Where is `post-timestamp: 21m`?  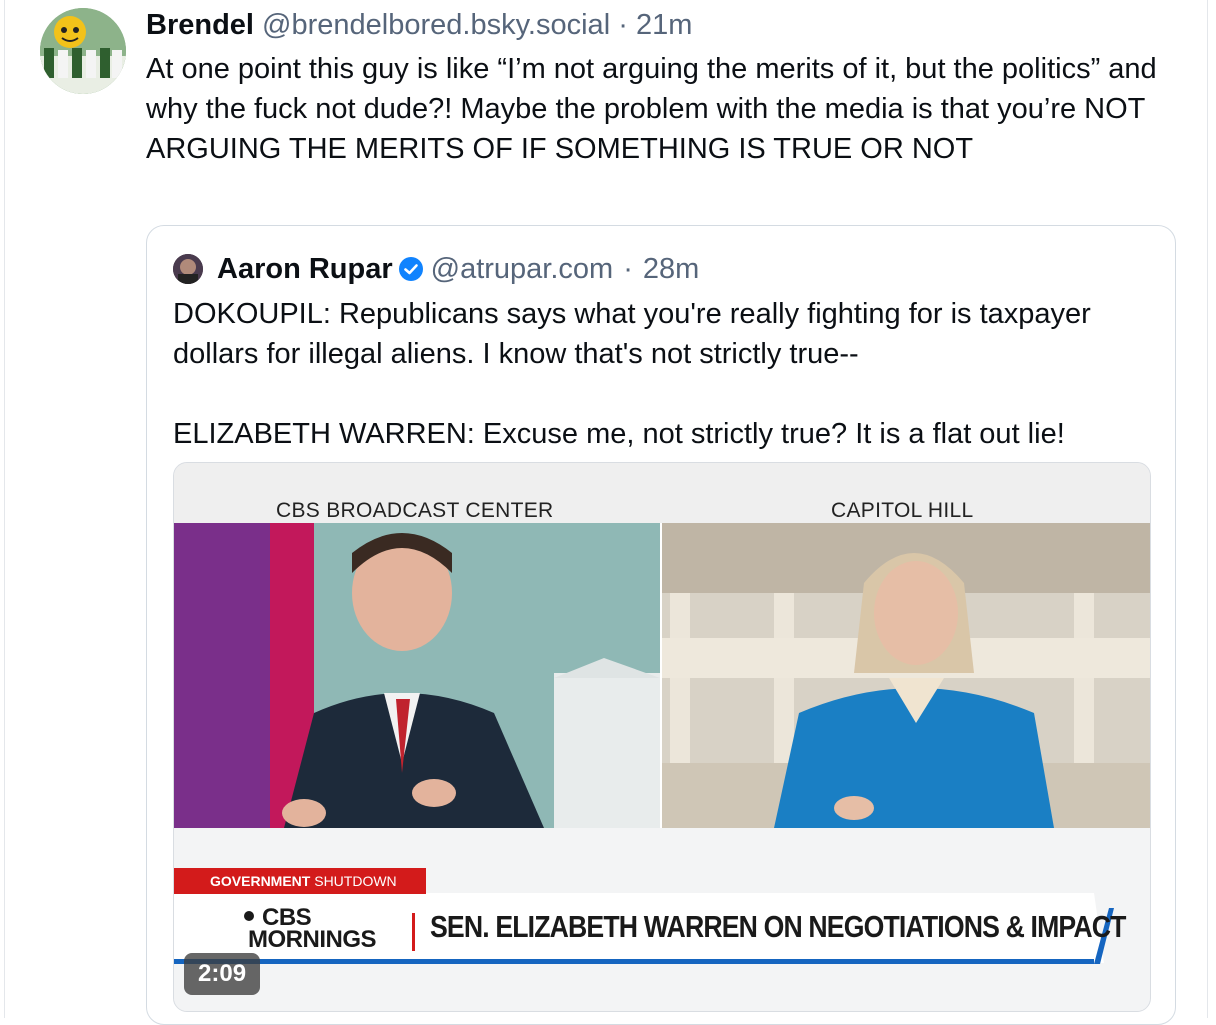
post-timestamp: 21m is located at coordinates (664, 25).